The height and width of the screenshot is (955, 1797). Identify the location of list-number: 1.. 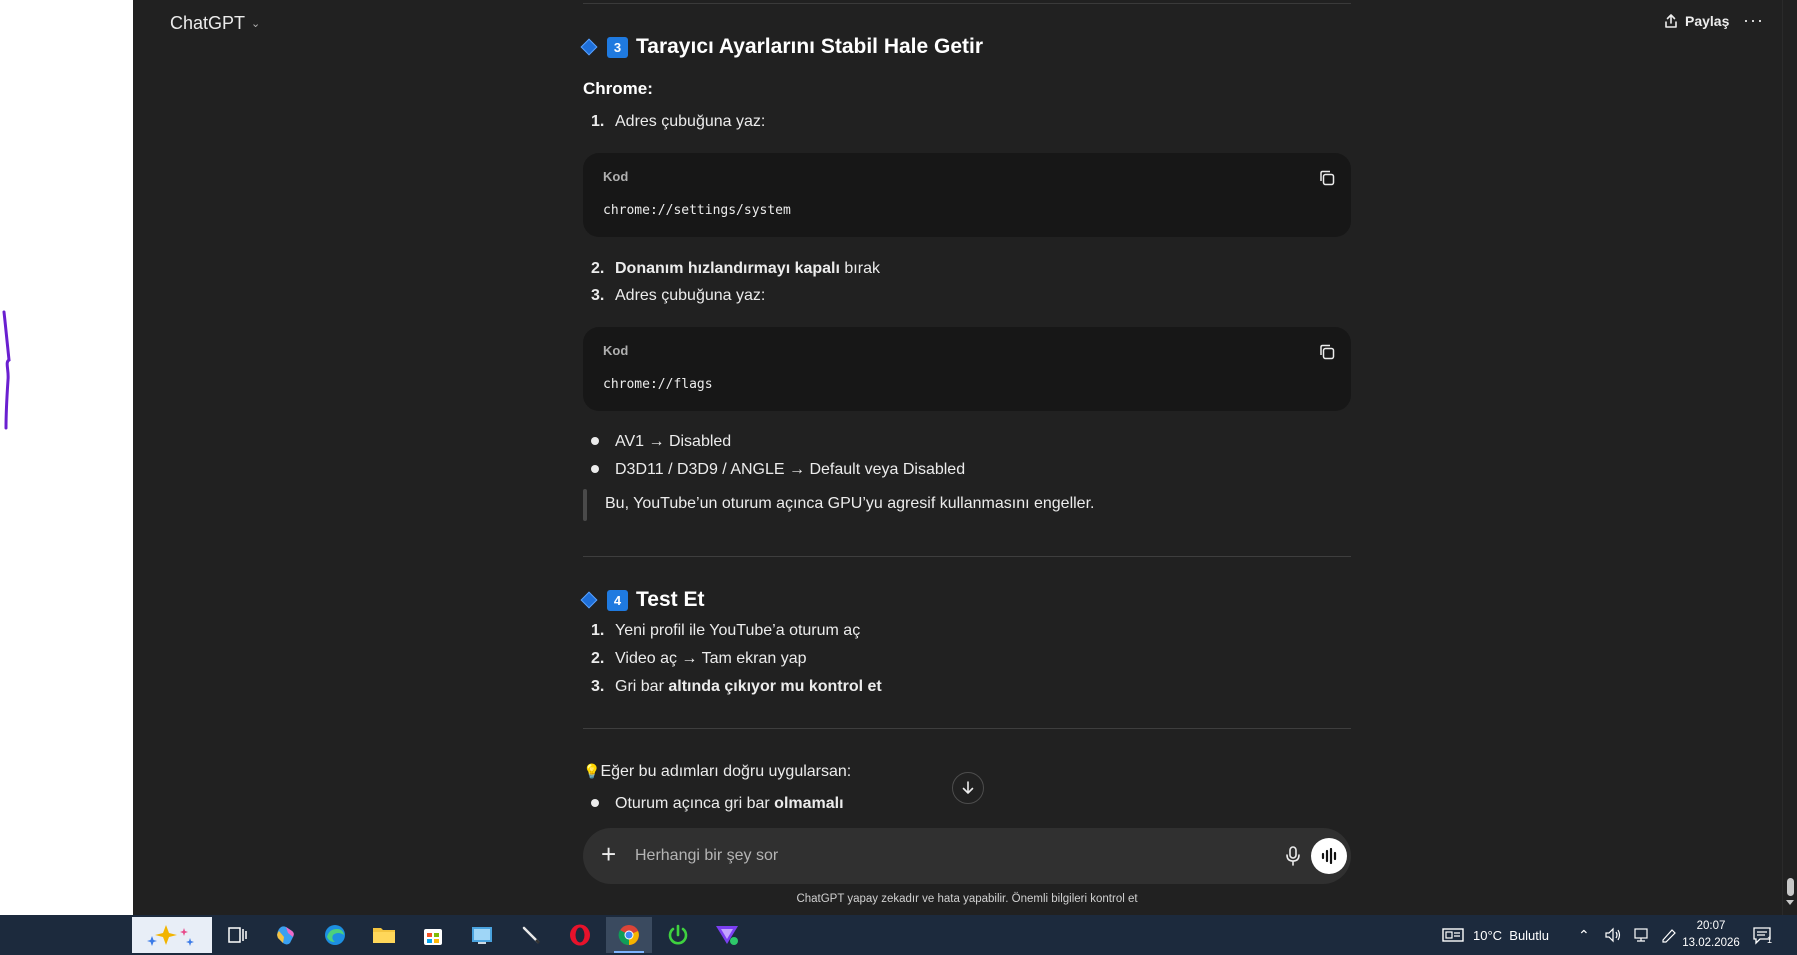
(598, 630).